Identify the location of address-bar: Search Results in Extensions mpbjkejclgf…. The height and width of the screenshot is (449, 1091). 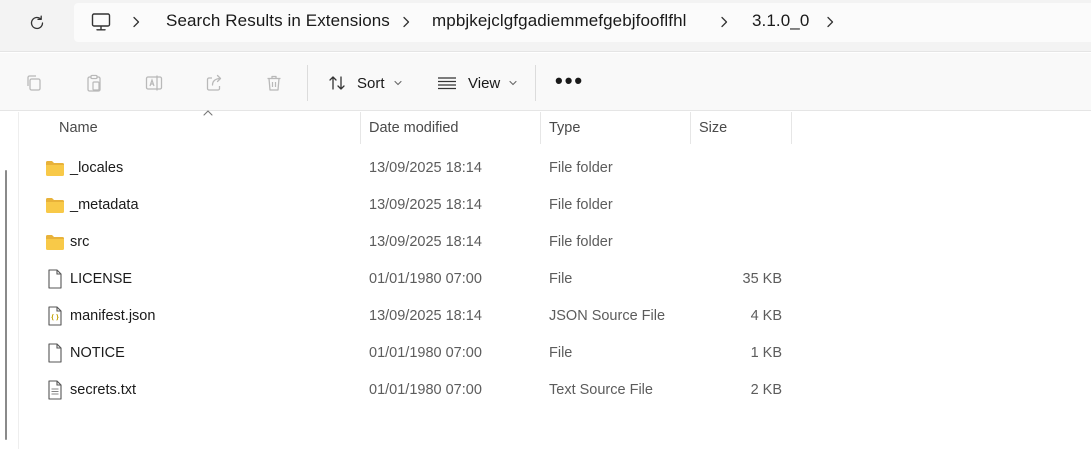
(545, 26).